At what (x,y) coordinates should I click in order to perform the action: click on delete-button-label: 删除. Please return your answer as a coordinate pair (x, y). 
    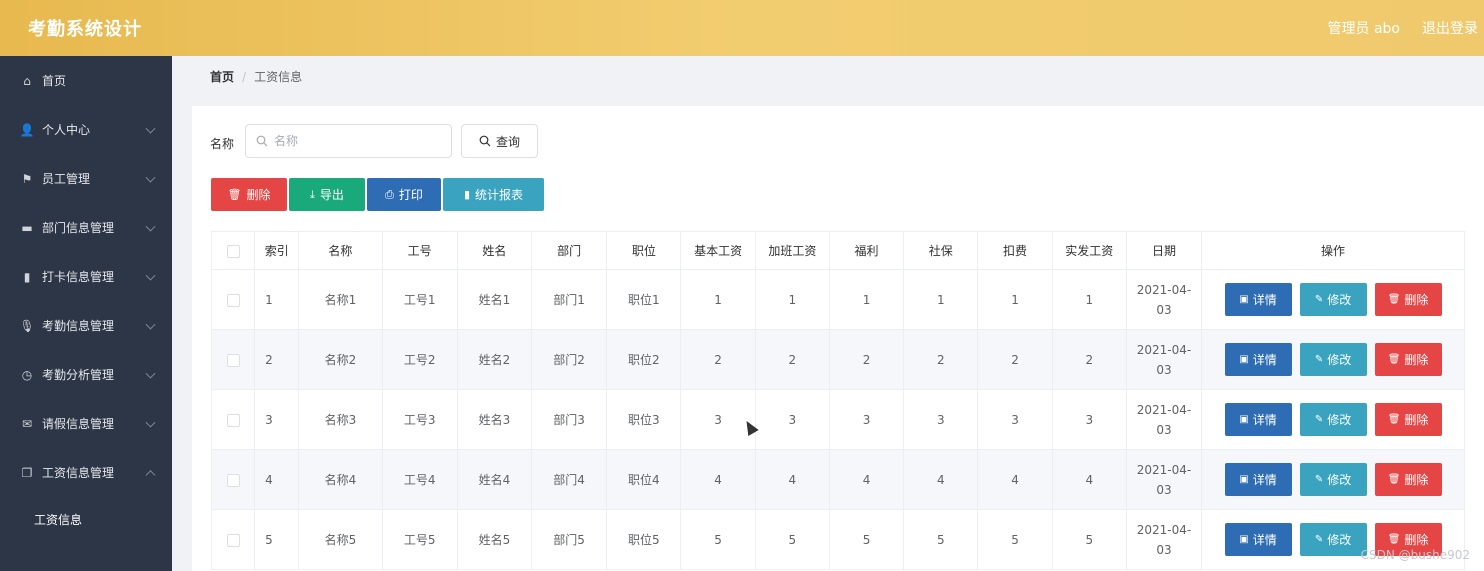
    Looking at the image, I should click on (258, 195).